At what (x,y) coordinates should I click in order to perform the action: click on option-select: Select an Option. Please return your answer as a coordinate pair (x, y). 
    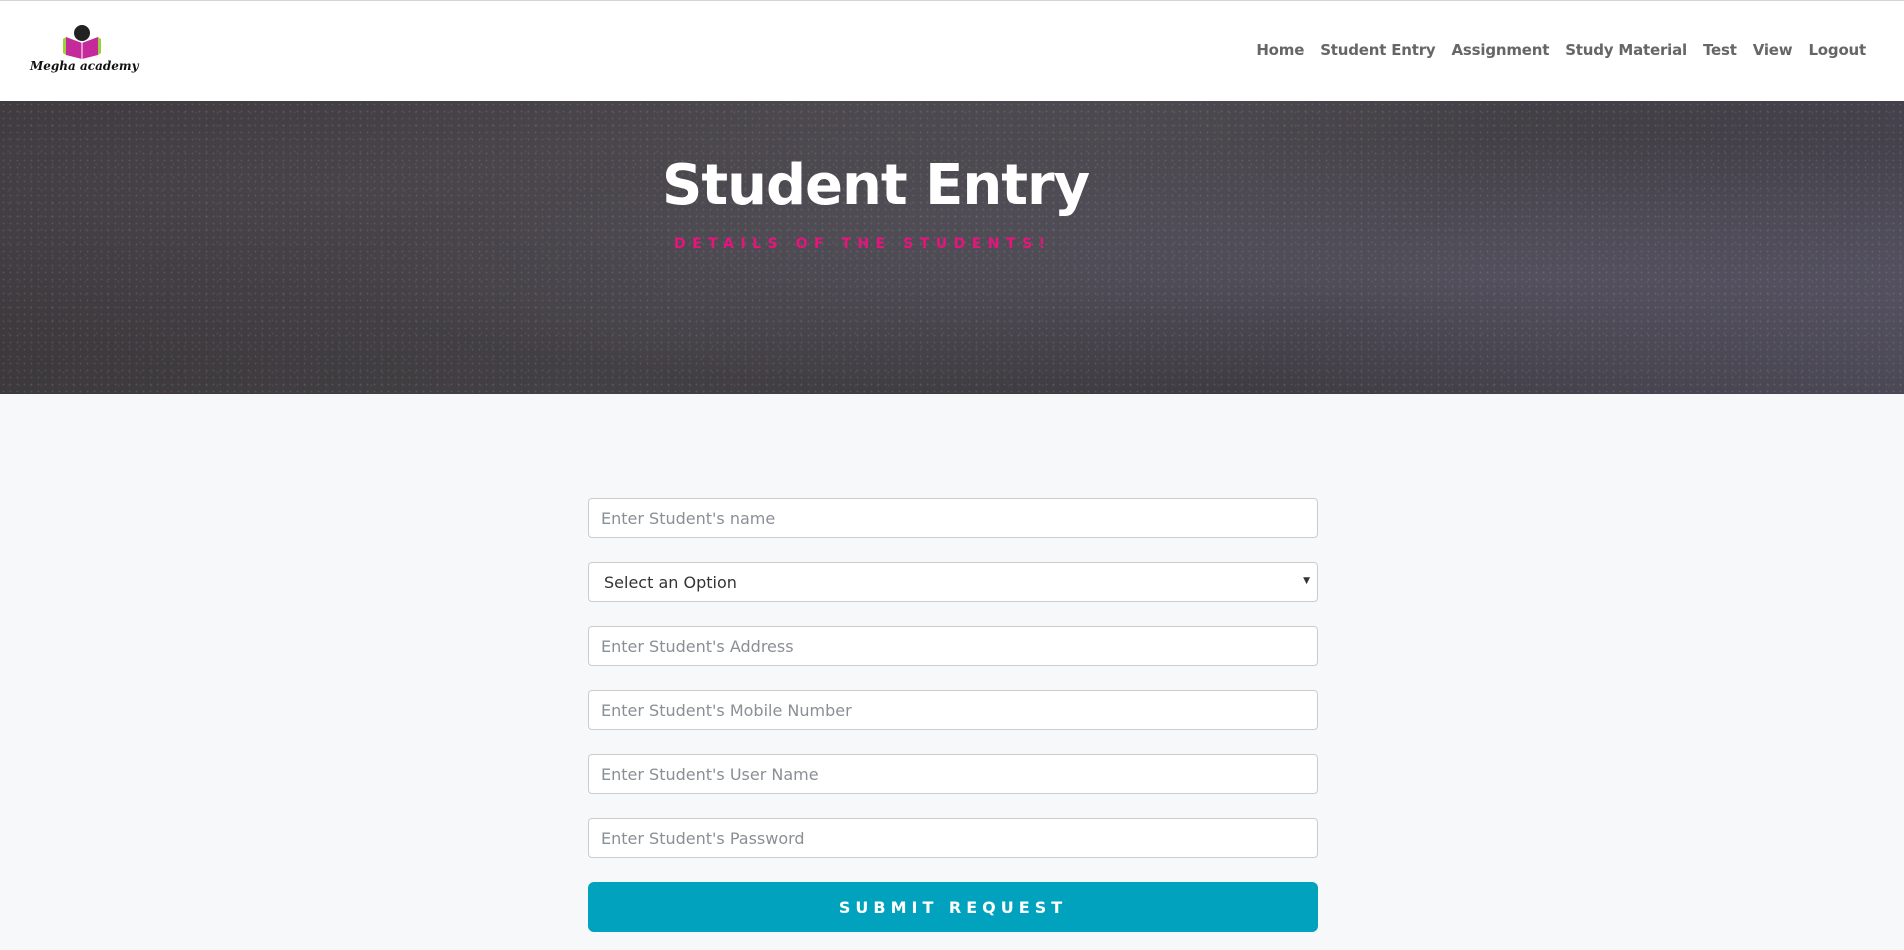
    Looking at the image, I should click on (953, 582).